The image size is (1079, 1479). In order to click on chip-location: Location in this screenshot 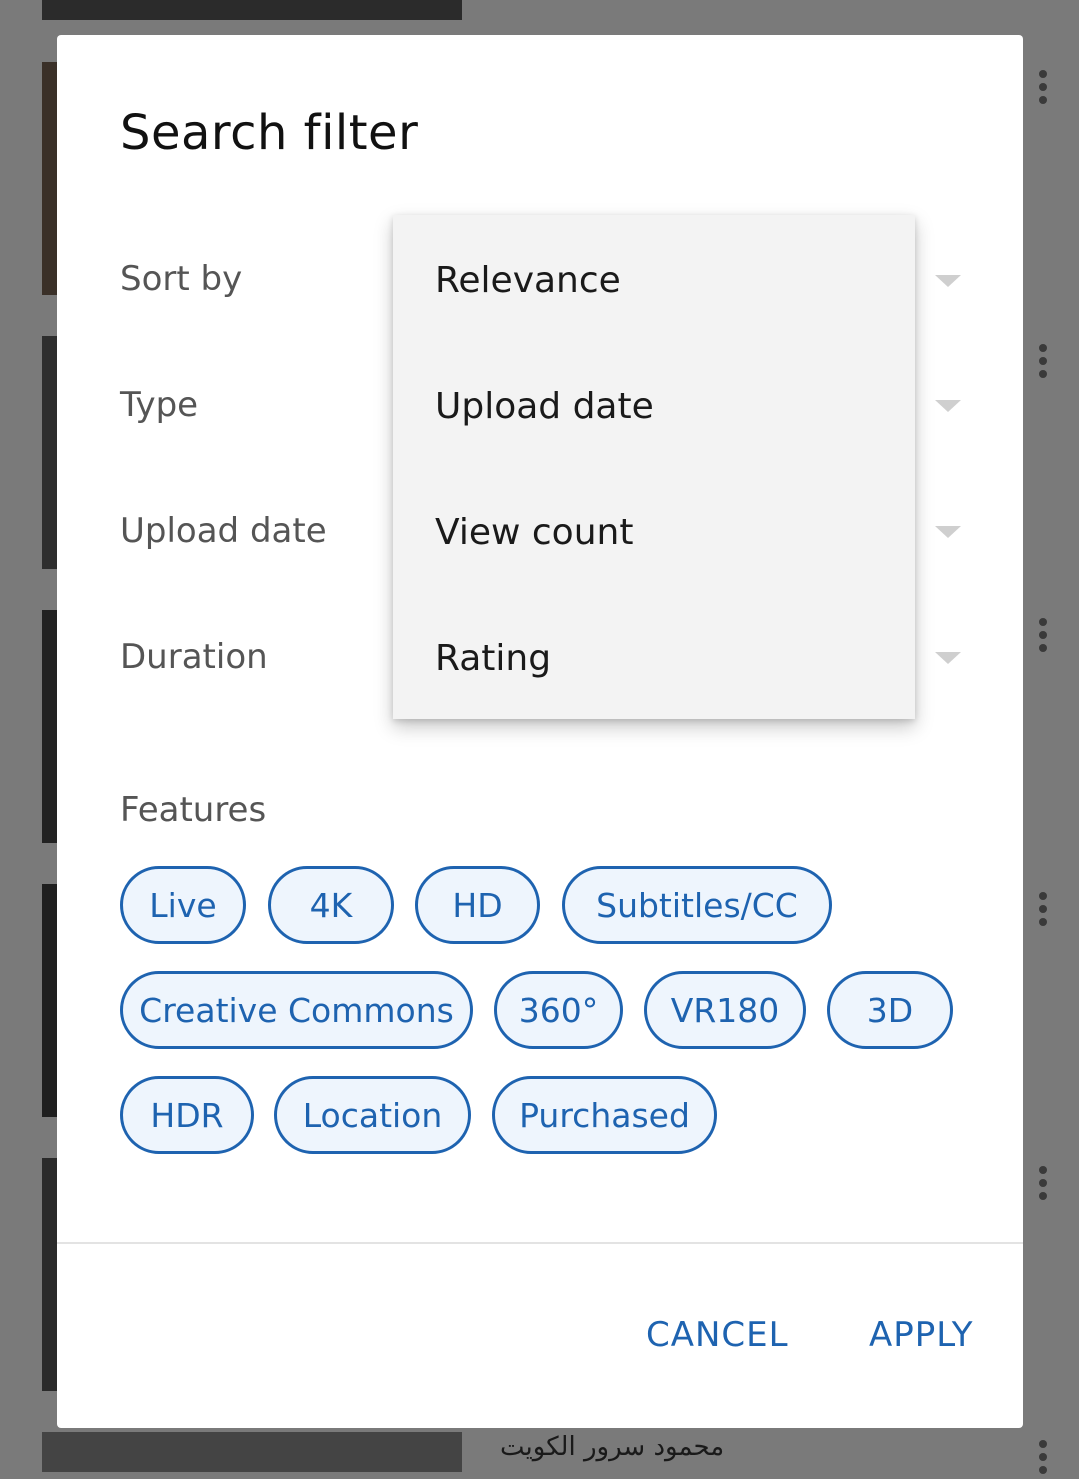, I will do `click(372, 1115)`.